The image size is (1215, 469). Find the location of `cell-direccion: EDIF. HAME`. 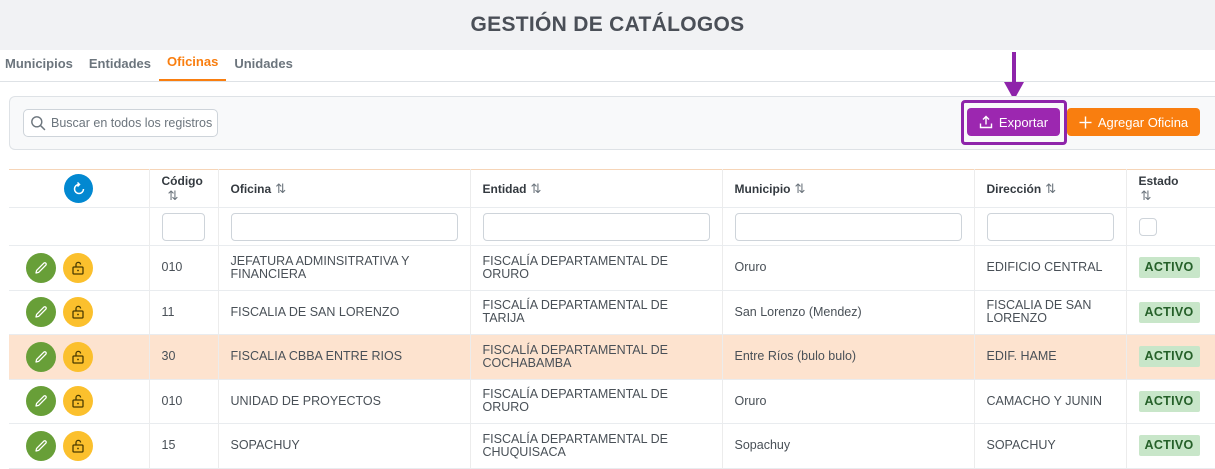

cell-direccion: EDIF. HAME is located at coordinates (1050, 357).